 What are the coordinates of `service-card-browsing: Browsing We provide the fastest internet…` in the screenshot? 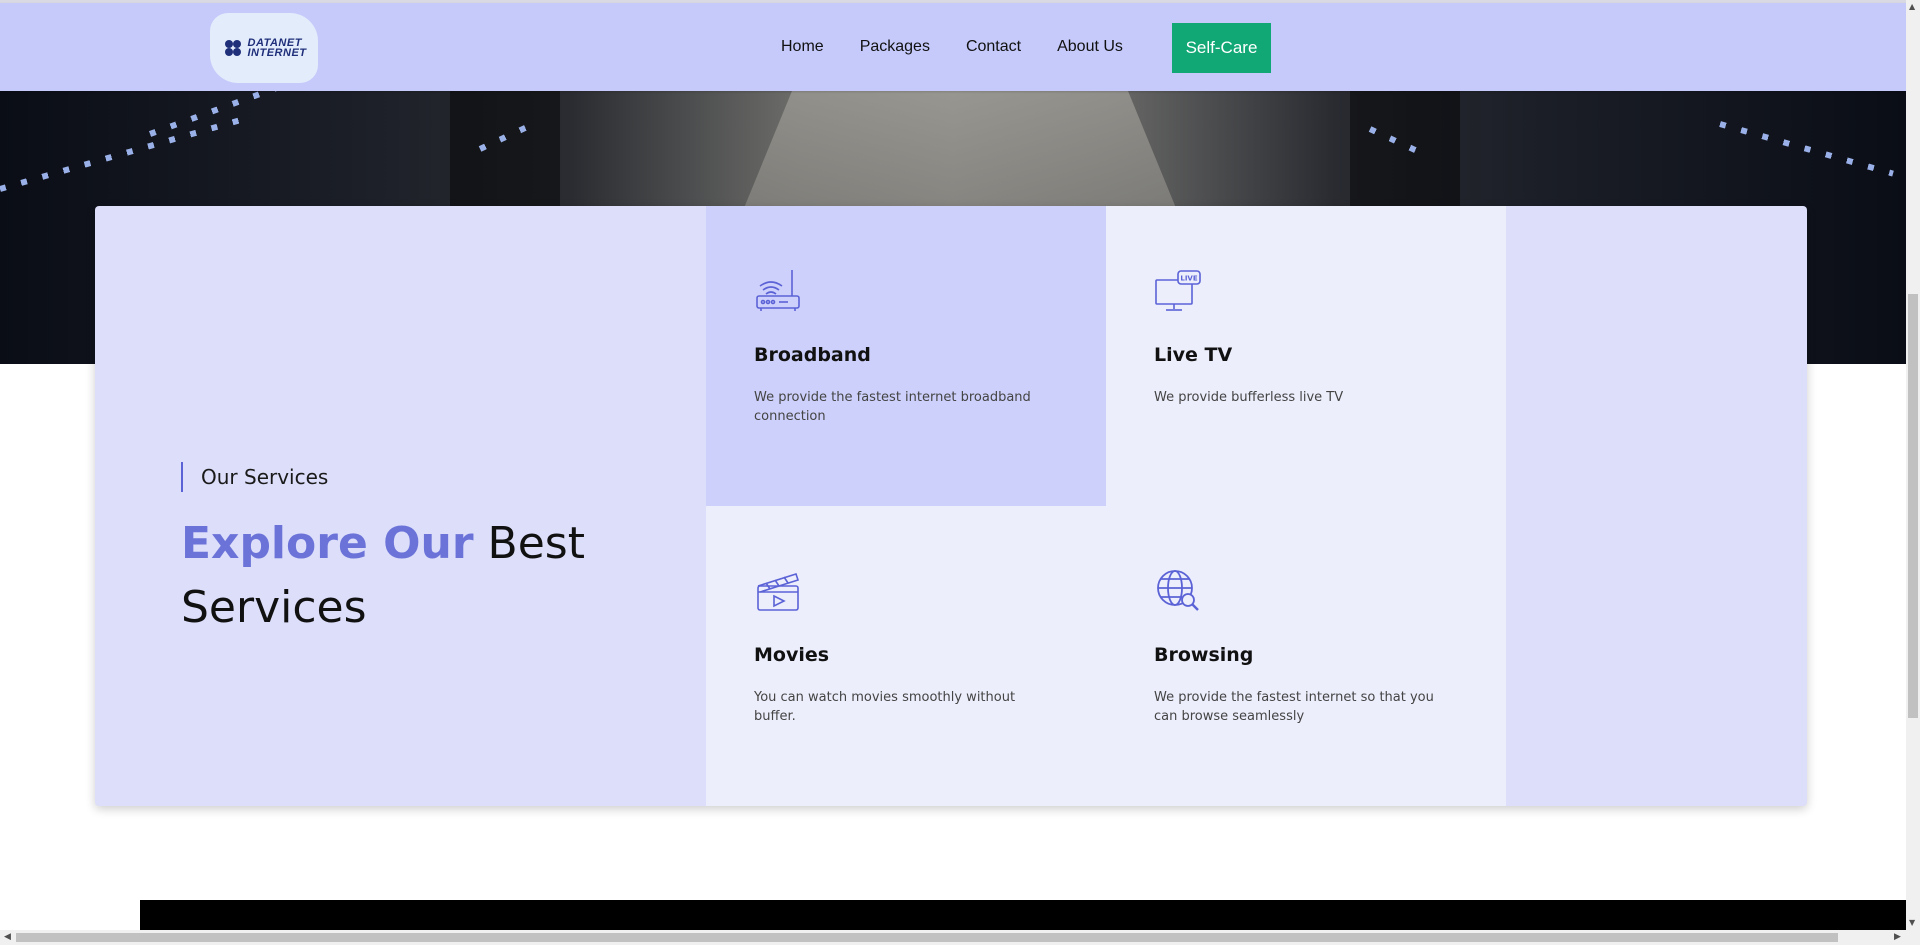 It's located at (1306, 656).